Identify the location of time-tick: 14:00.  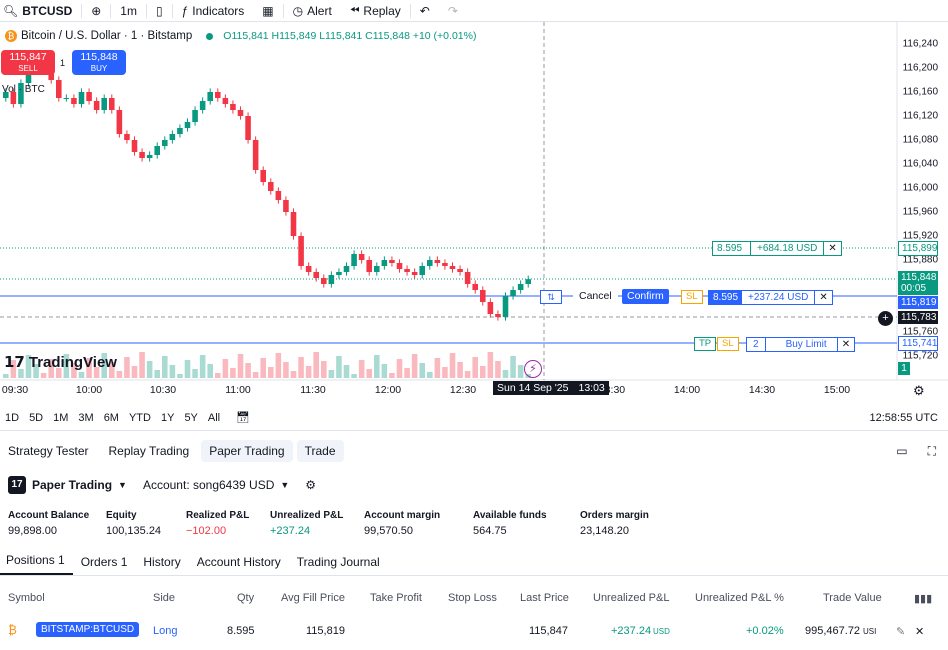
(687, 390).